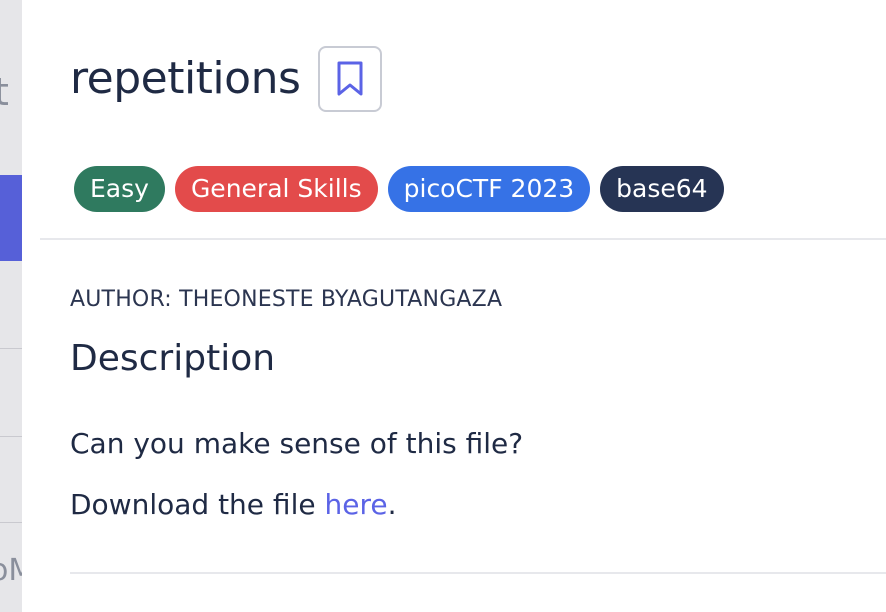 Image resolution: width=886 pixels, height=612 pixels. I want to click on background-text-fragment: t, so click(4, 92).